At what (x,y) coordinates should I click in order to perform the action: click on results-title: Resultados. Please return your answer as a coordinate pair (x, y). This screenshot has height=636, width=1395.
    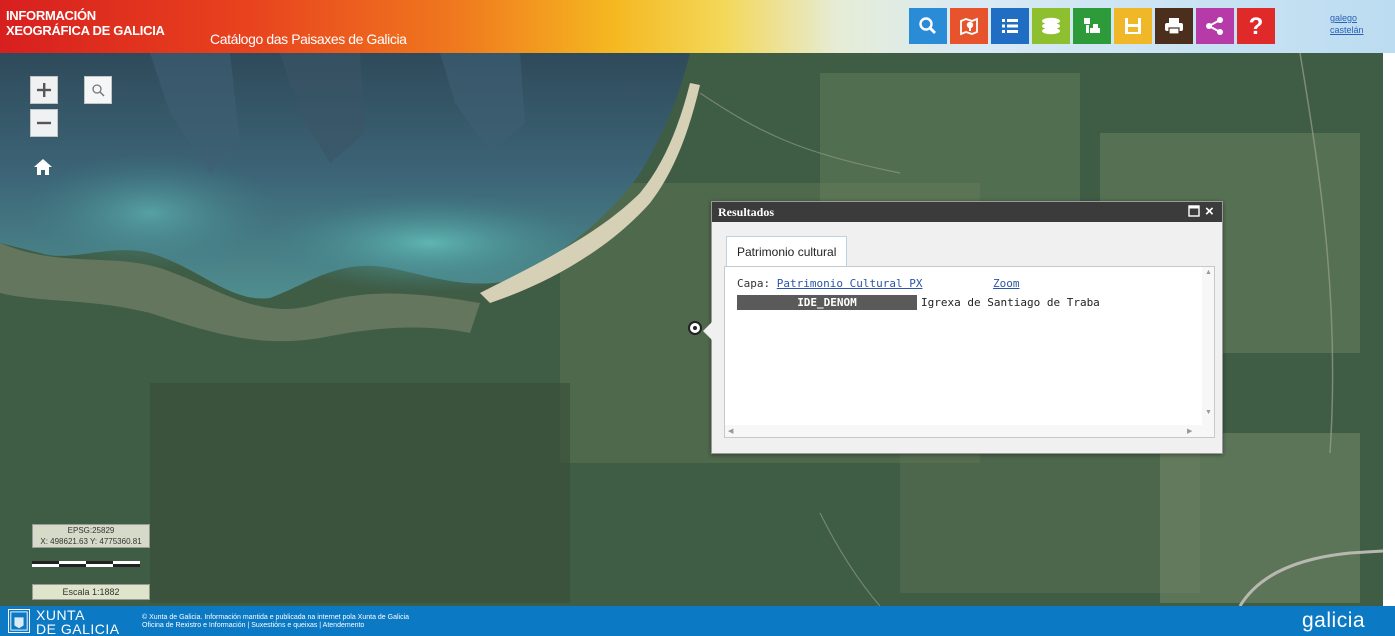
    Looking at the image, I should click on (746, 212).